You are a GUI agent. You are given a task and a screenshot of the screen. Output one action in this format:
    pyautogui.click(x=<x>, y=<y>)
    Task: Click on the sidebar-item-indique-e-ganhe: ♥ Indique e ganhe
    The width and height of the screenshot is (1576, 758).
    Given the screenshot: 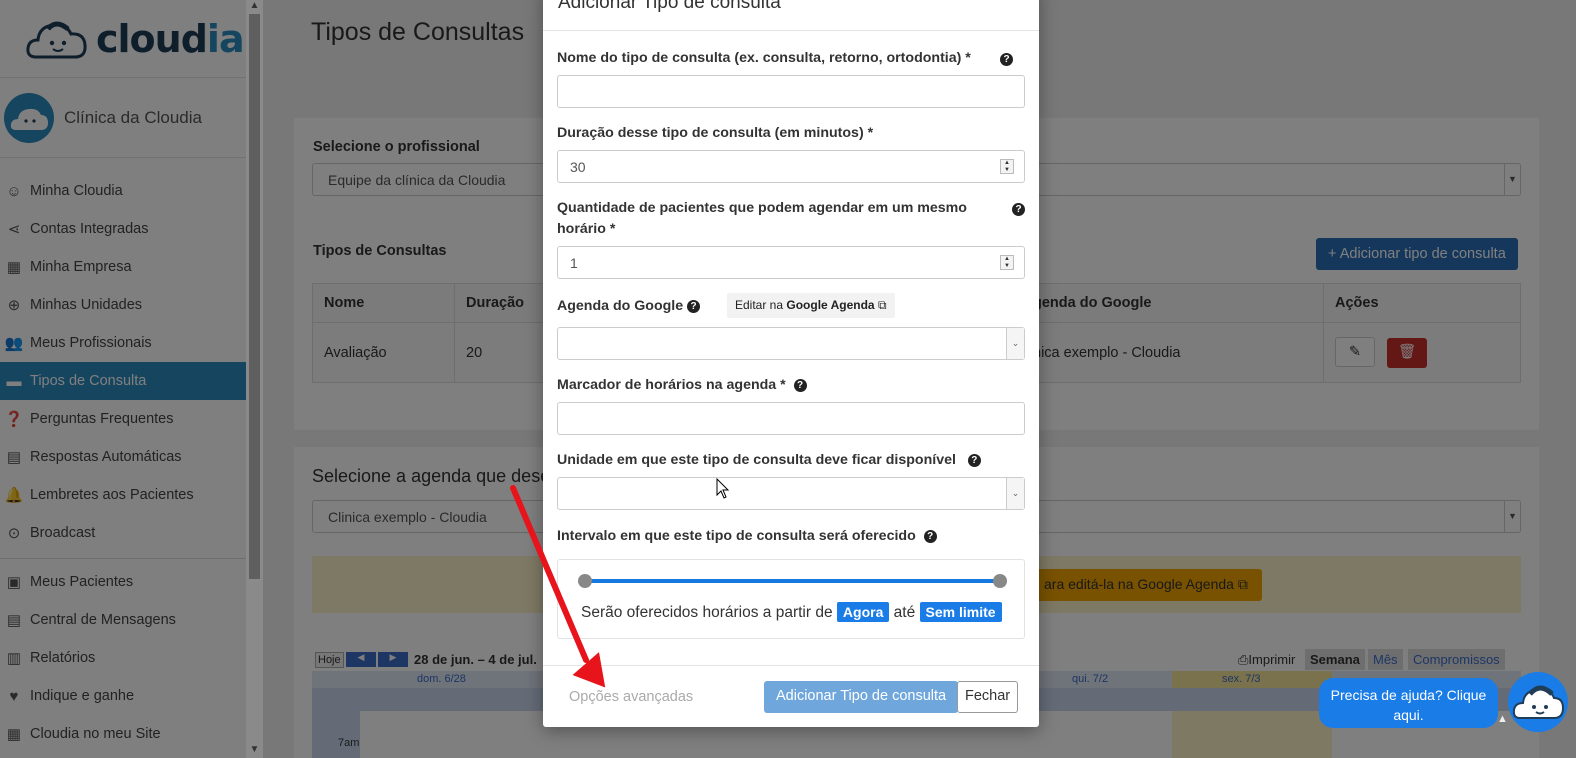 What is the action you would take?
    pyautogui.click(x=123, y=696)
    